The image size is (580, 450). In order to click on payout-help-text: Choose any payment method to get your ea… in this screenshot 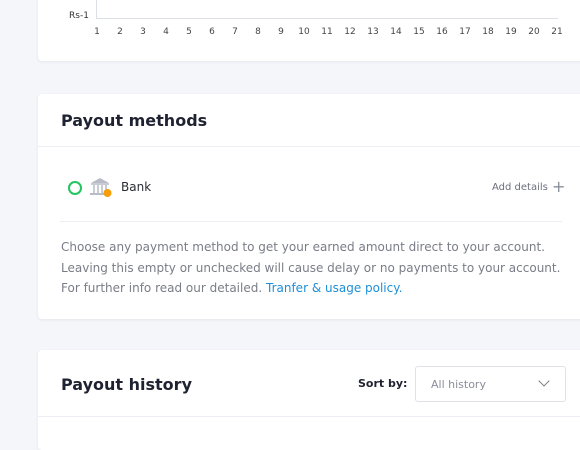, I will do `click(316, 268)`.